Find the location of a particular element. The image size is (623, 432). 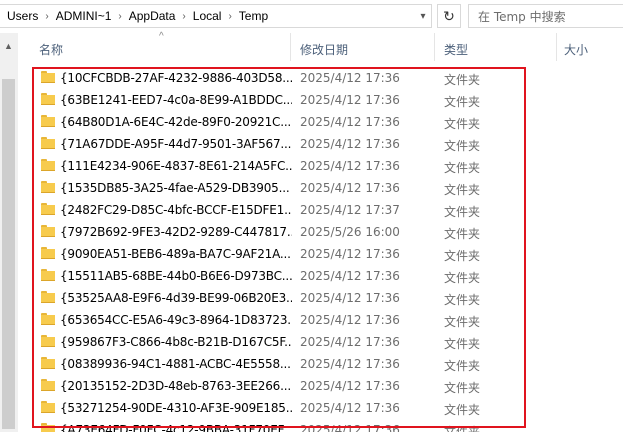

breadcrumb-item: AppData is located at coordinates (152, 16).